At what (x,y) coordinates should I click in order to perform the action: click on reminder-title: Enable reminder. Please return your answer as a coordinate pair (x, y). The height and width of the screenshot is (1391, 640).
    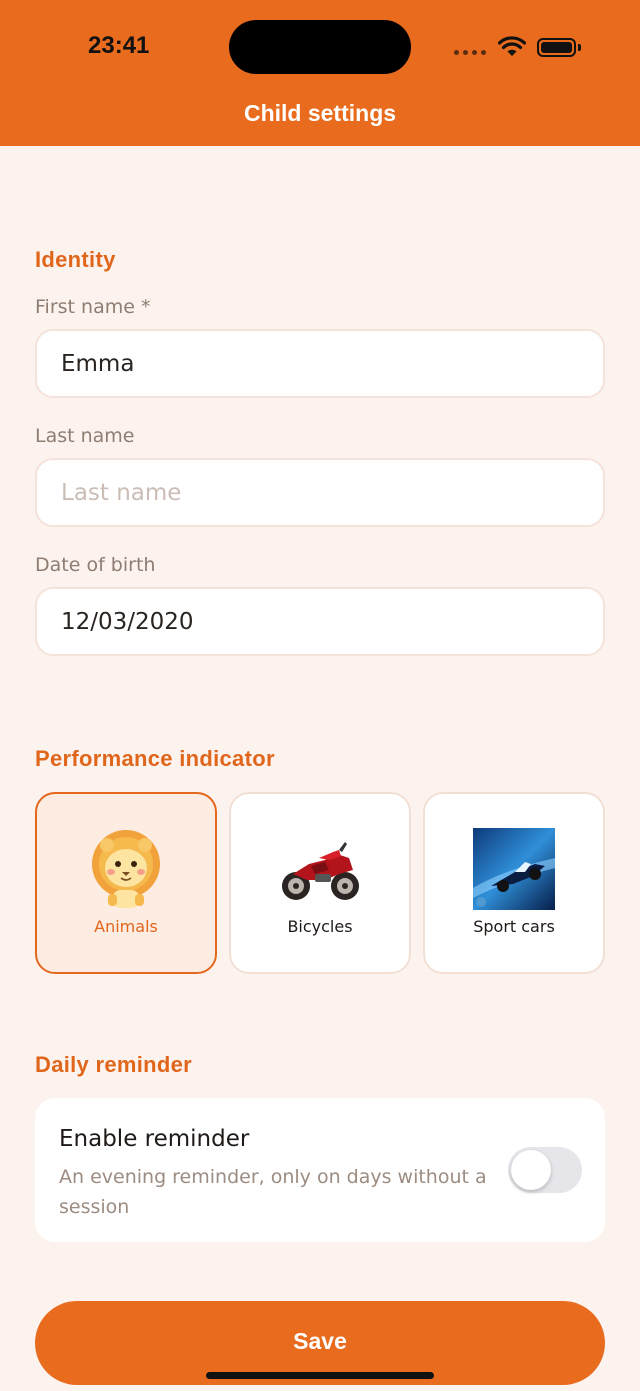
    Looking at the image, I should click on (154, 1139).